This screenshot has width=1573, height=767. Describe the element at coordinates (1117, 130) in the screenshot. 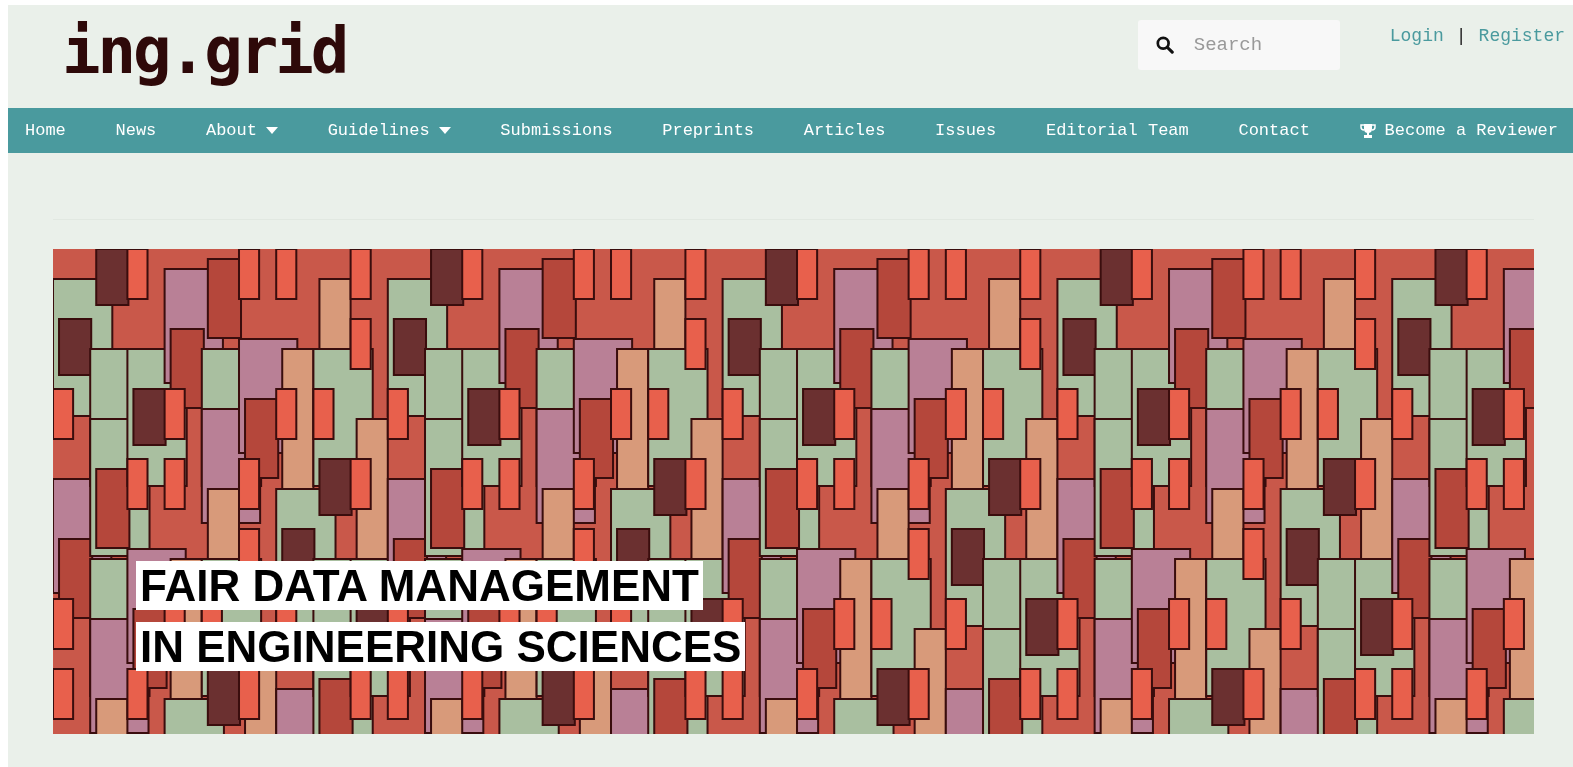

I see `nav-link: Editorial Team` at that location.